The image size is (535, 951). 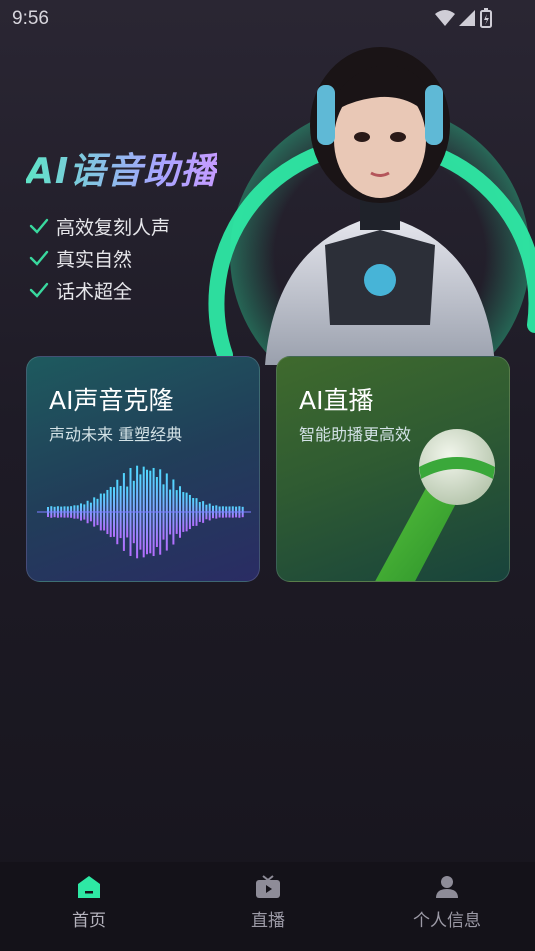 I want to click on nav-label: 直播, so click(x=268, y=921).